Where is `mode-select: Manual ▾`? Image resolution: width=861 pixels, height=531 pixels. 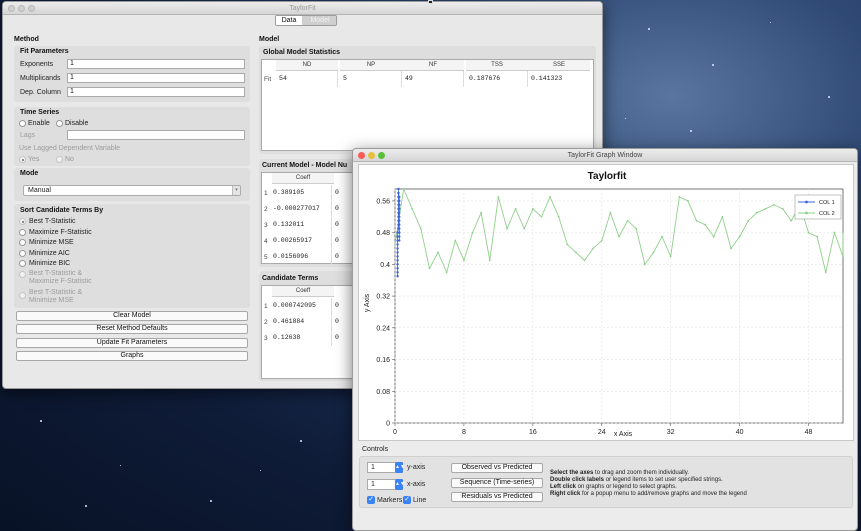
mode-select: Manual ▾ is located at coordinates (132, 190).